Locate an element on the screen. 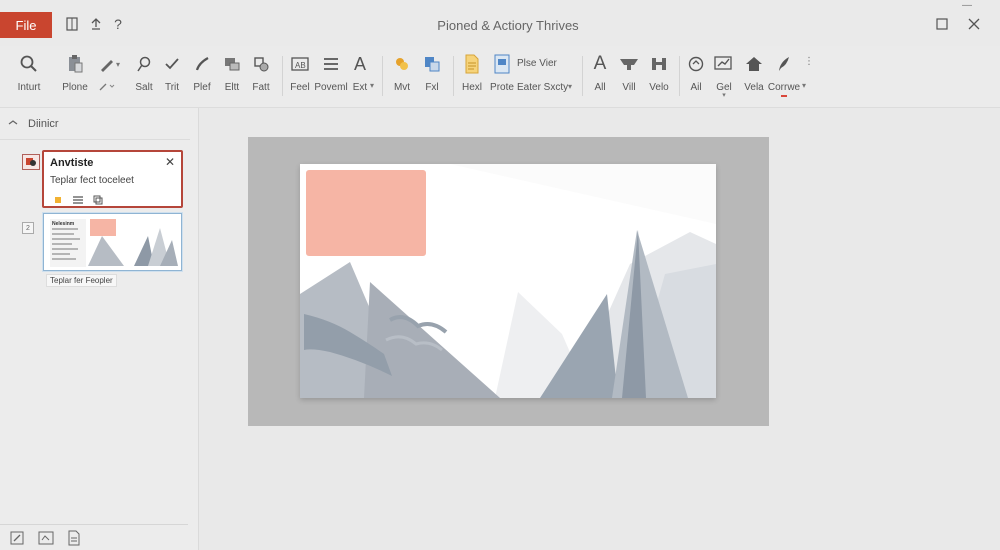 This screenshot has width=1000, height=550. layers-icon is located at coordinates (232, 64).